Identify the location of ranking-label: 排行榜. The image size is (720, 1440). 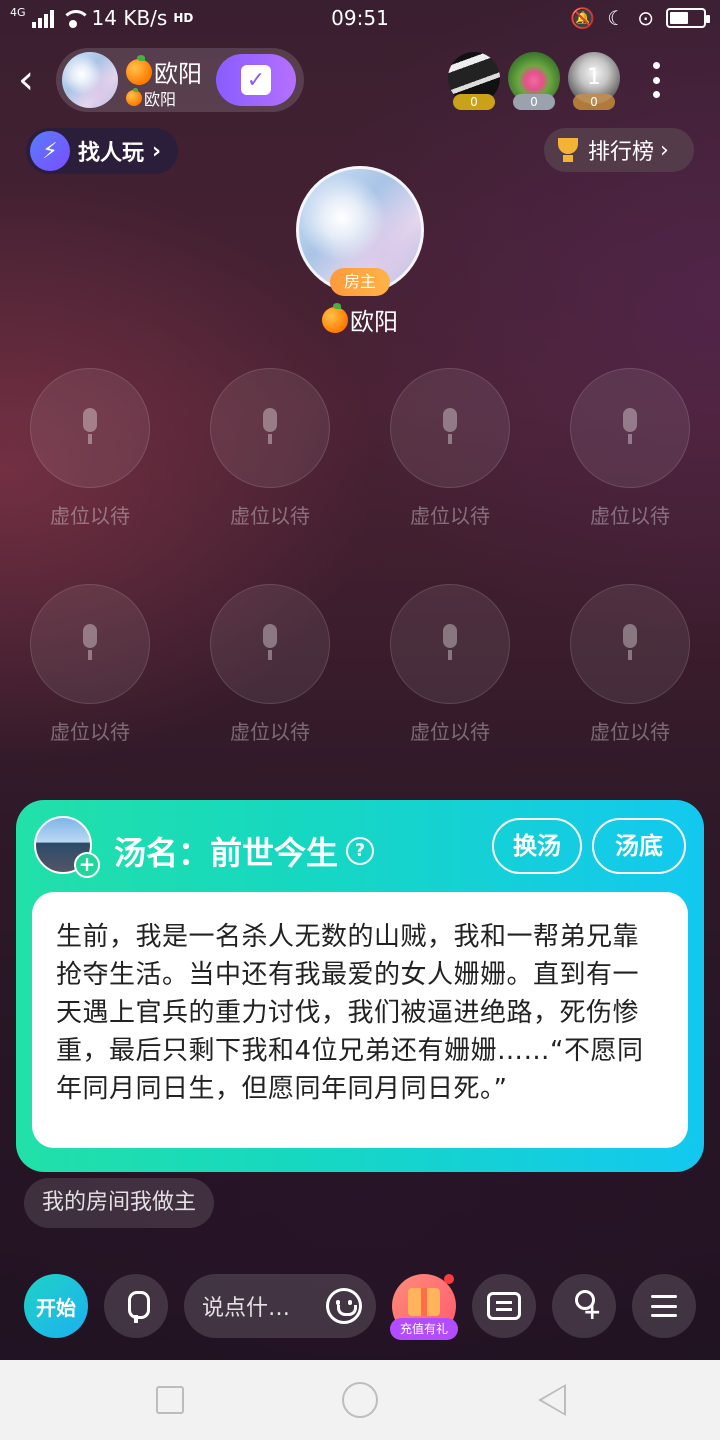
(621, 152).